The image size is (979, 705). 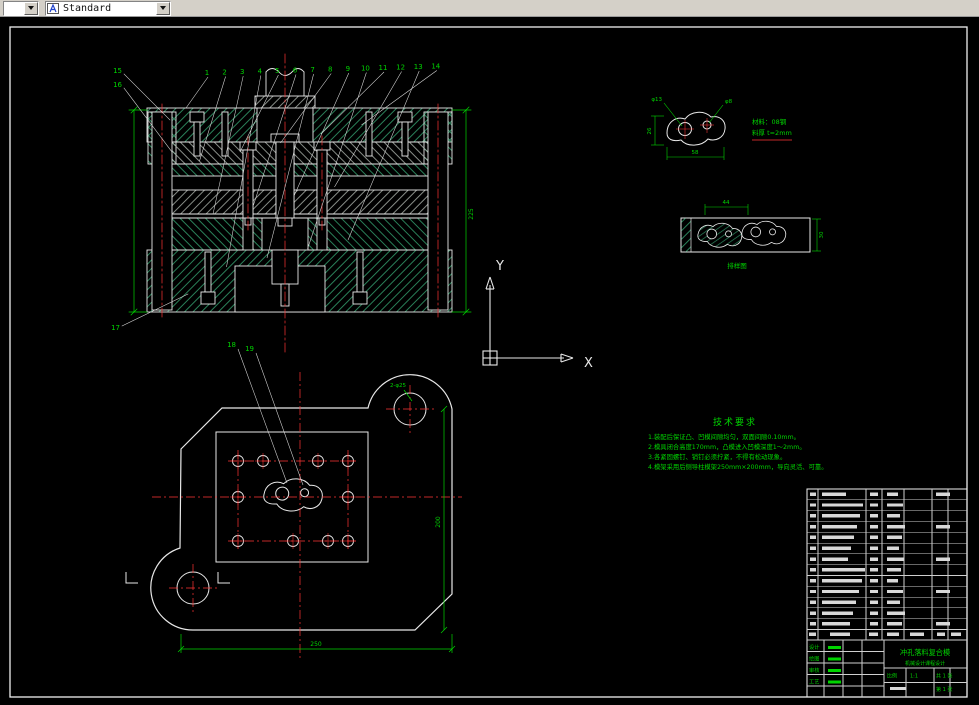 I want to click on balloon-number: 11, so click(x=383, y=68).